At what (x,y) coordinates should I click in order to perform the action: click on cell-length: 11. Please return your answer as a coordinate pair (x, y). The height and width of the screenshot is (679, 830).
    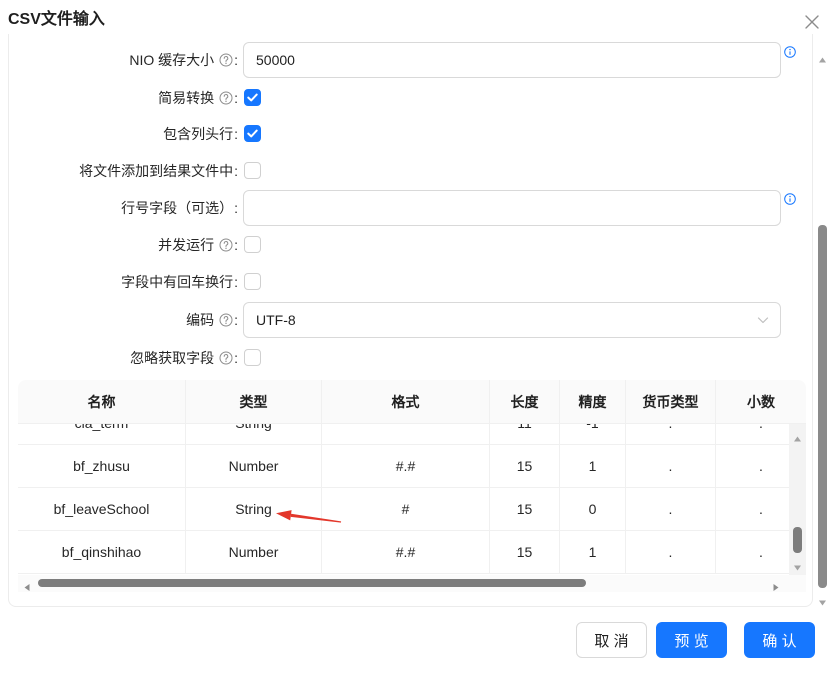
    Looking at the image, I should click on (525, 434).